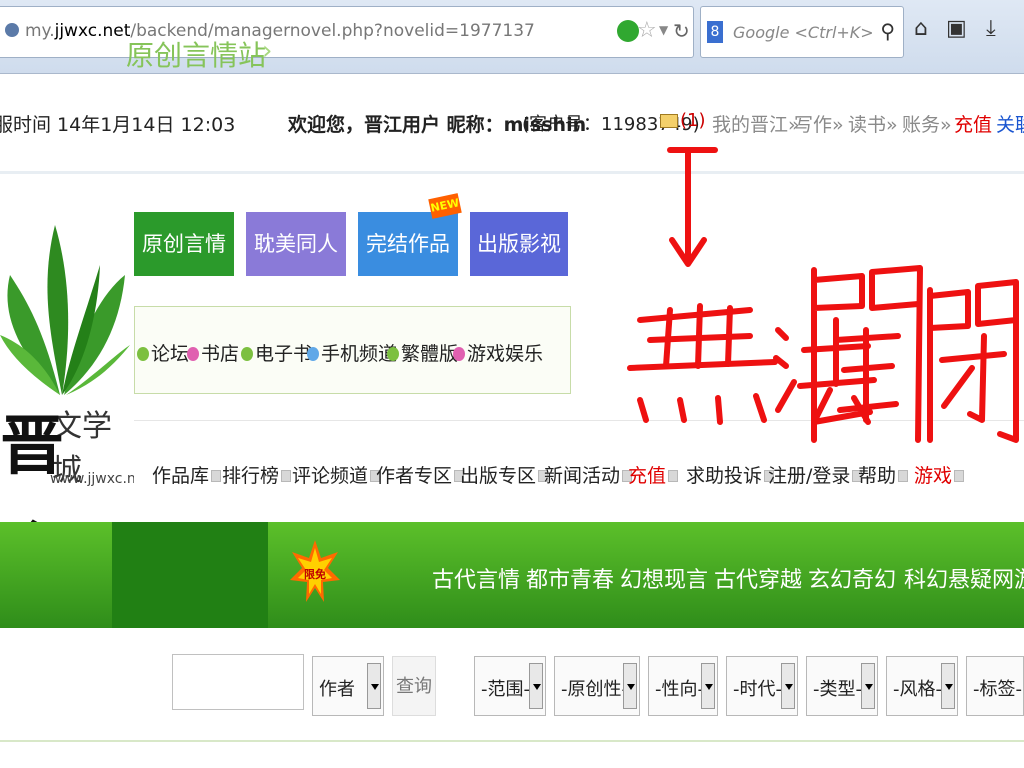 This screenshot has width=1024, height=768. I want to click on channel-danmei-button: 耽美同人站, so click(296, 266).